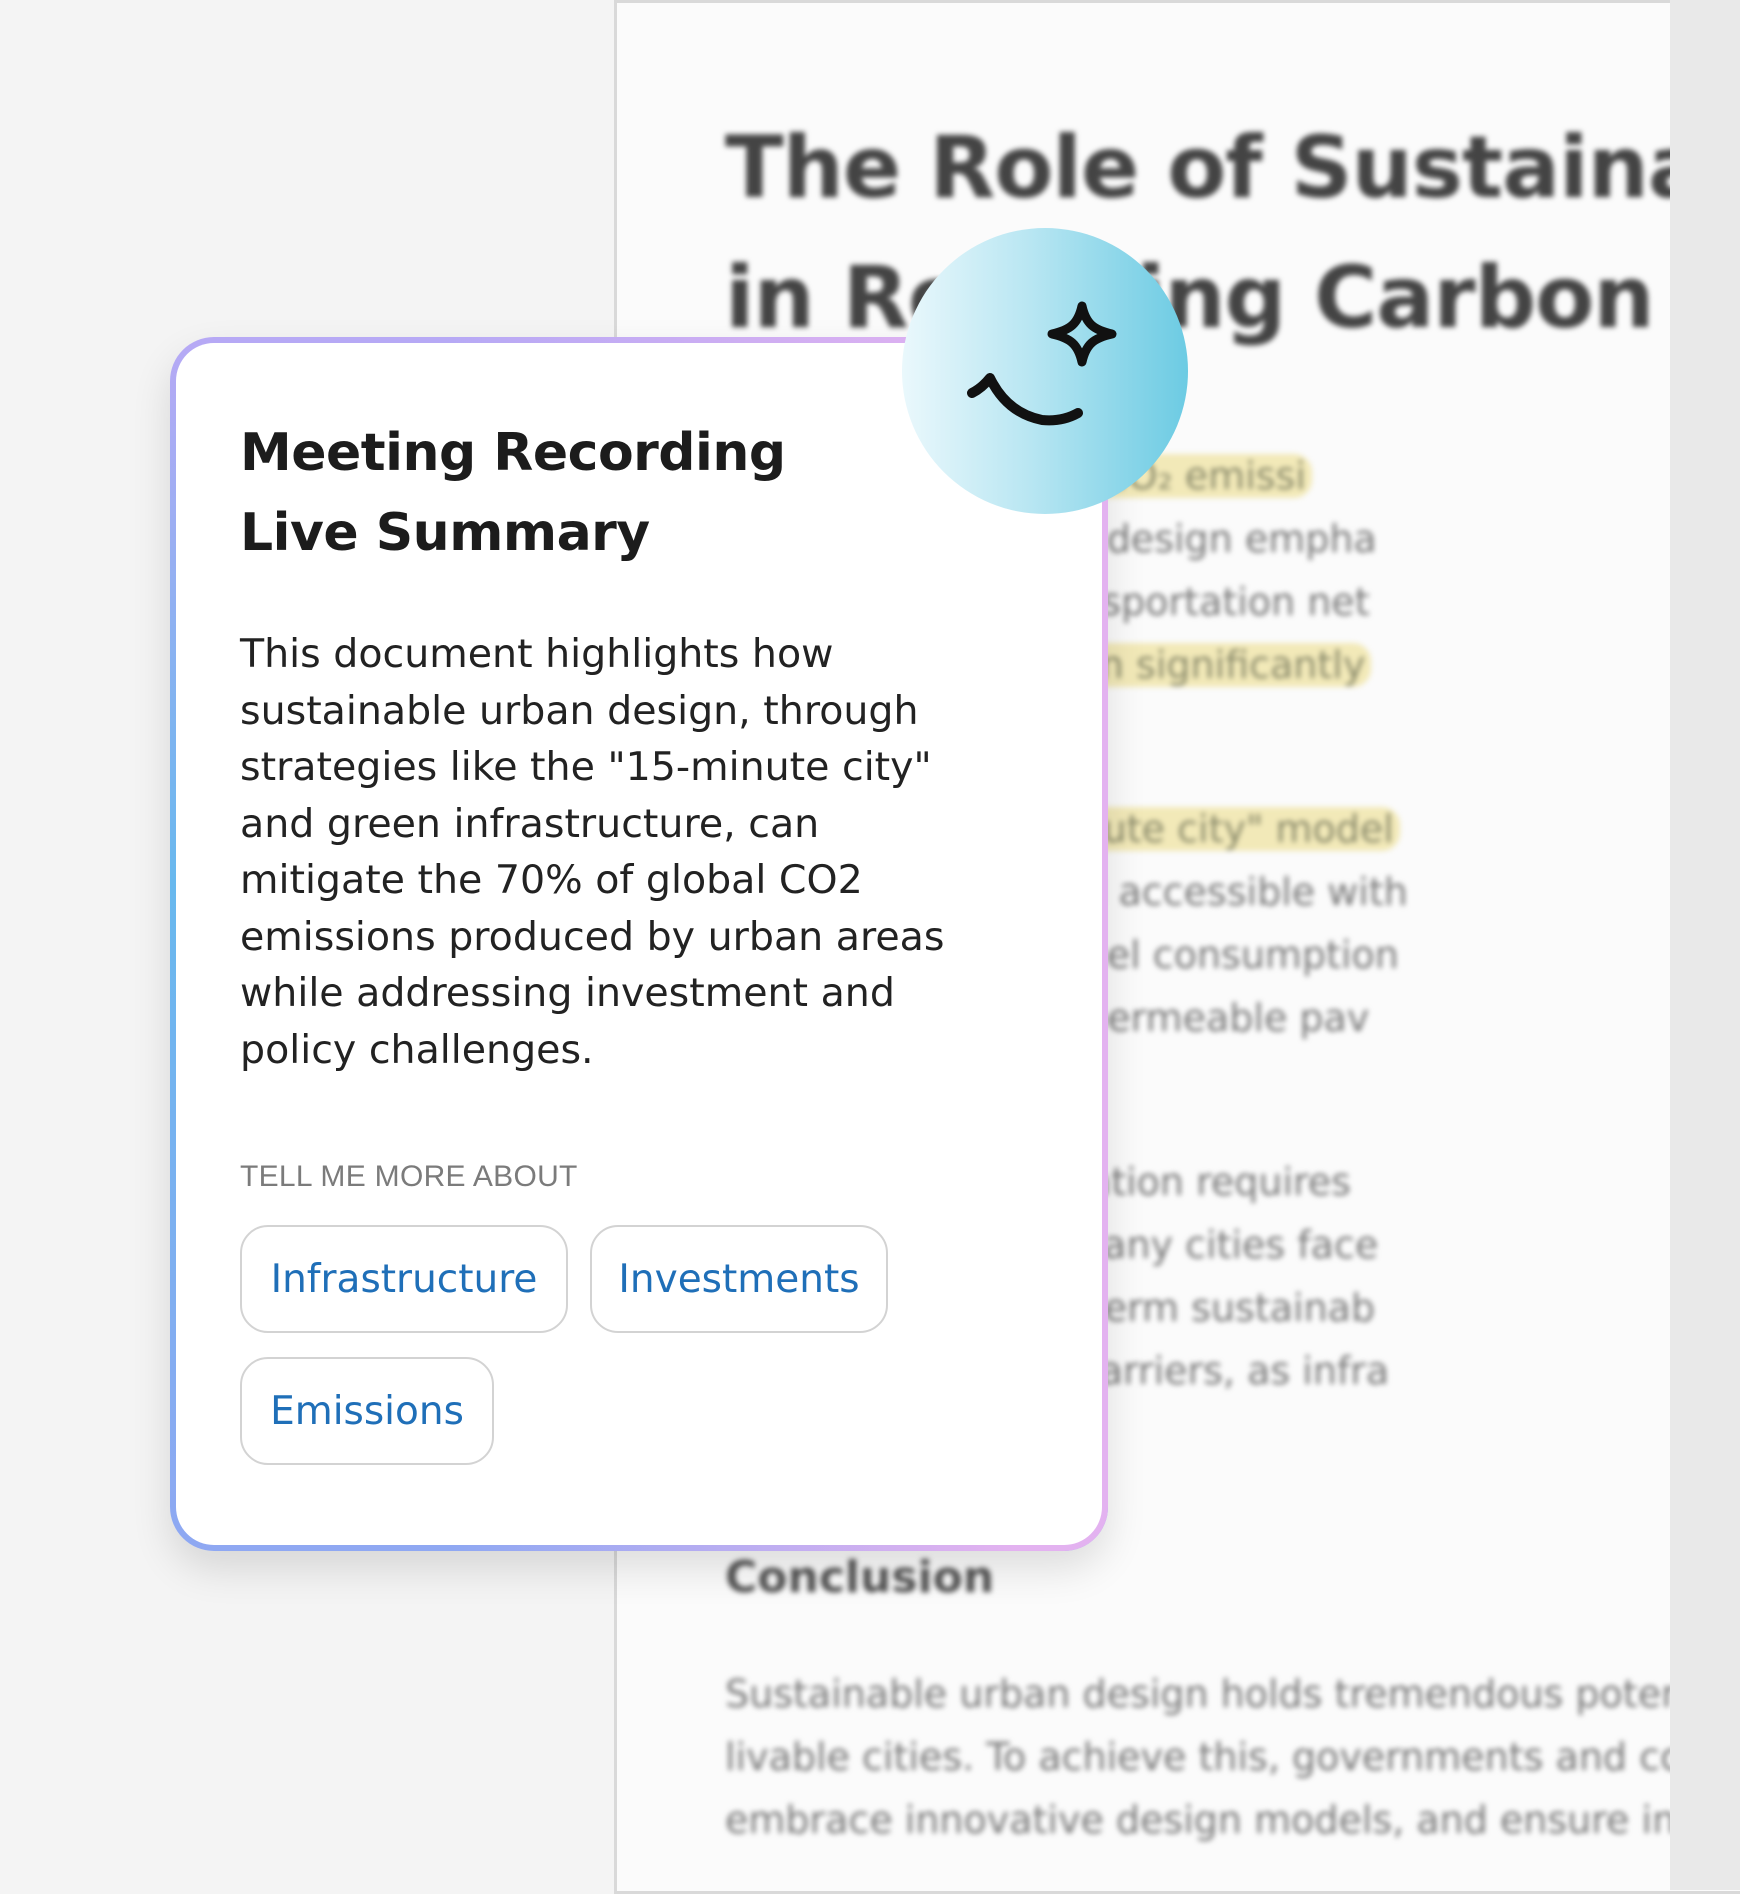 The height and width of the screenshot is (1894, 1740). I want to click on document-title-line: The Role of Sustainable, so click(1232, 168).